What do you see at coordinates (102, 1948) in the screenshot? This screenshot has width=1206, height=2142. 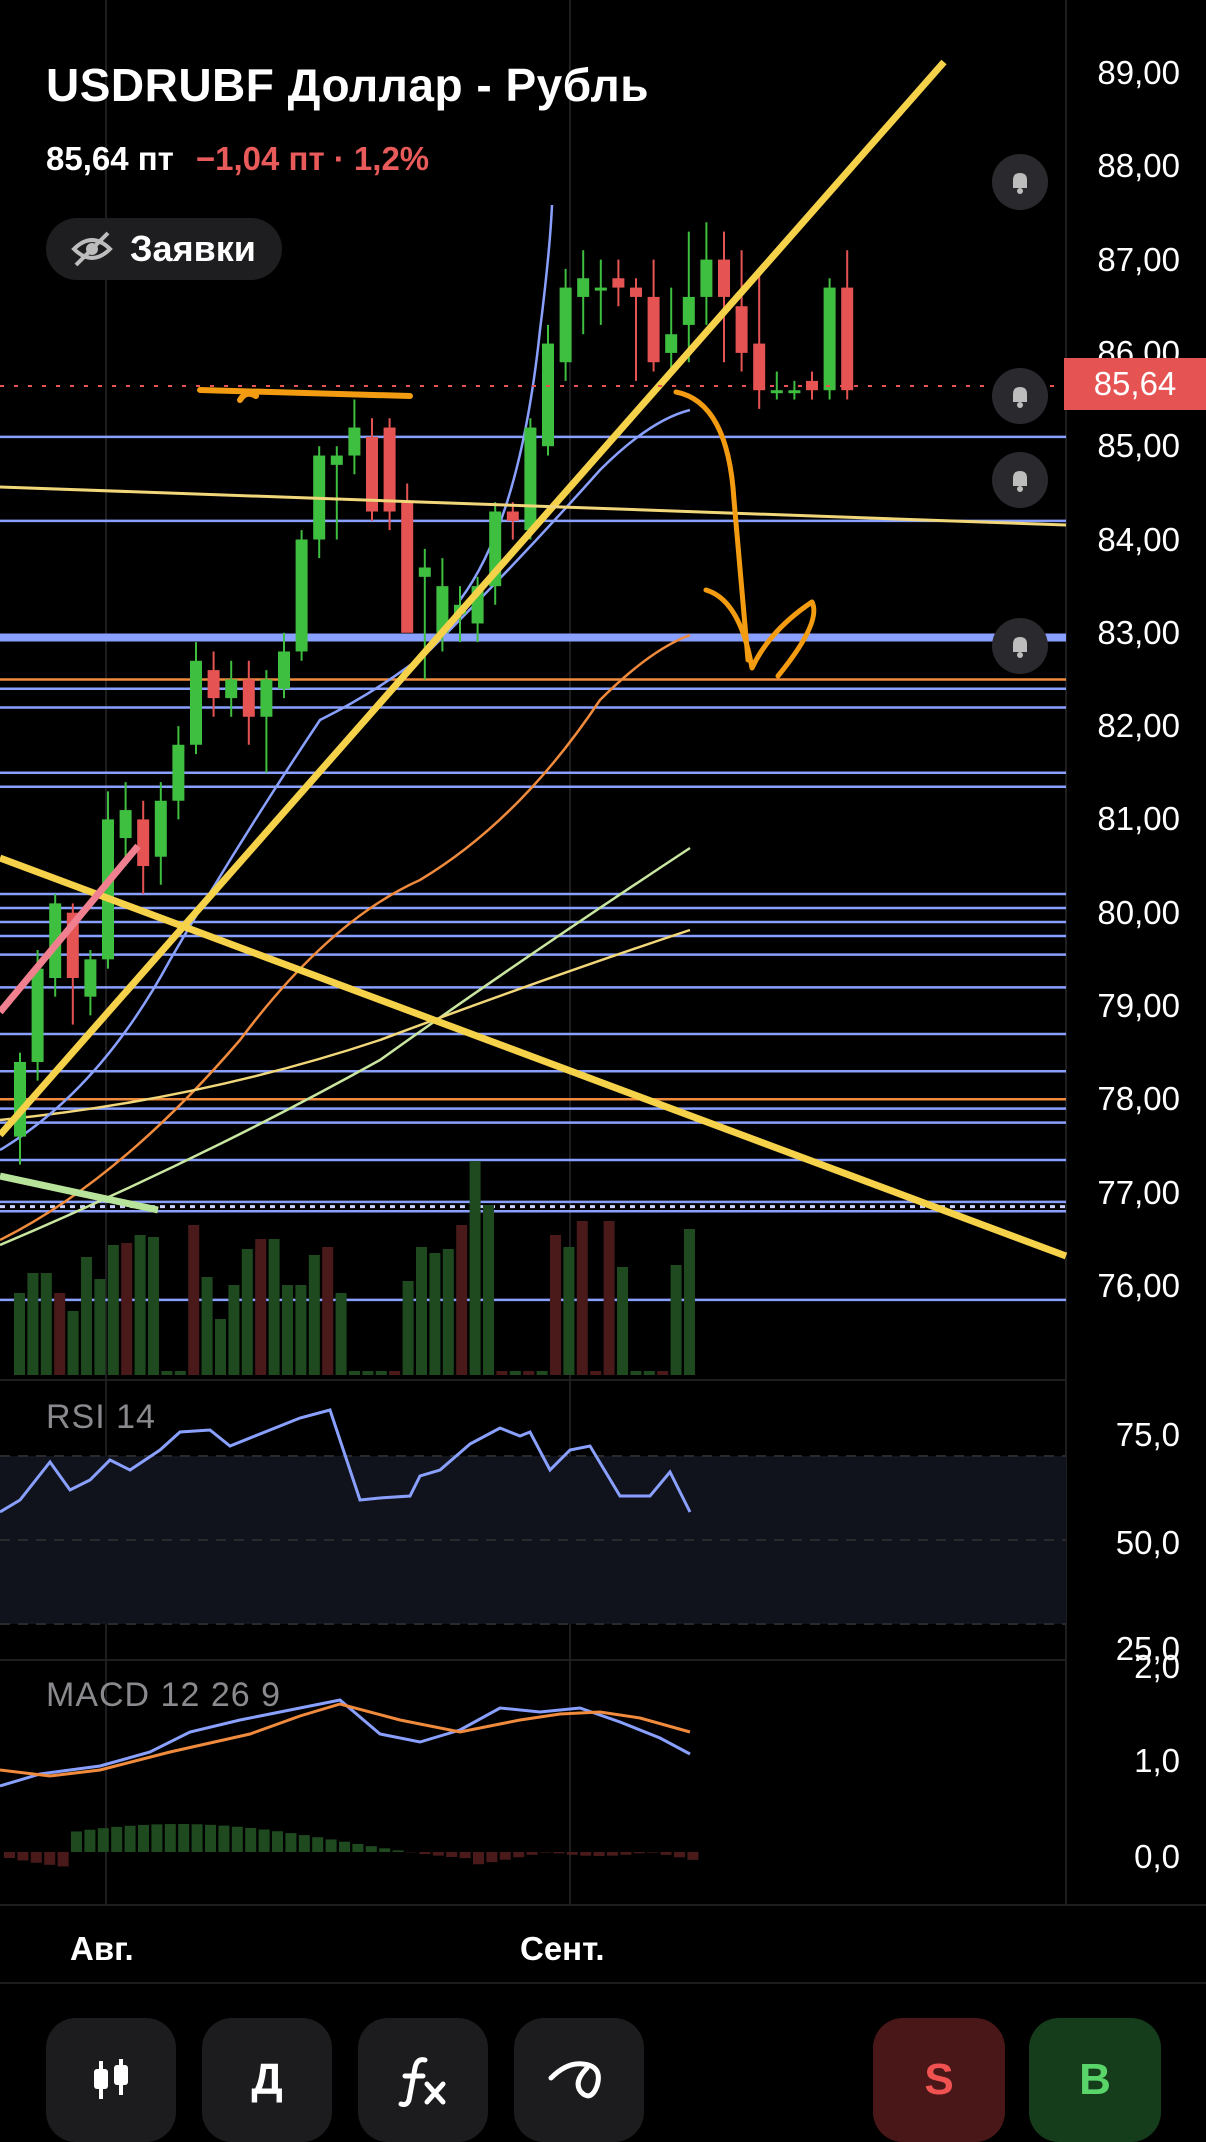 I see `x-axis-label-aug: Авг.` at bounding box center [102, 1948].